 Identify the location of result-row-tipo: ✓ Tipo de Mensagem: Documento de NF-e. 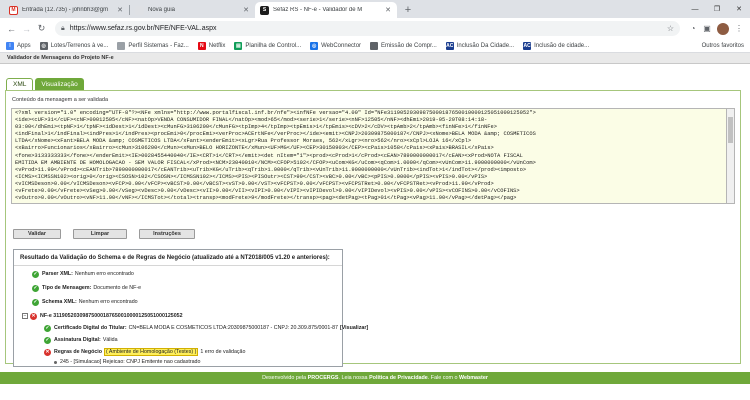
(184, 288).